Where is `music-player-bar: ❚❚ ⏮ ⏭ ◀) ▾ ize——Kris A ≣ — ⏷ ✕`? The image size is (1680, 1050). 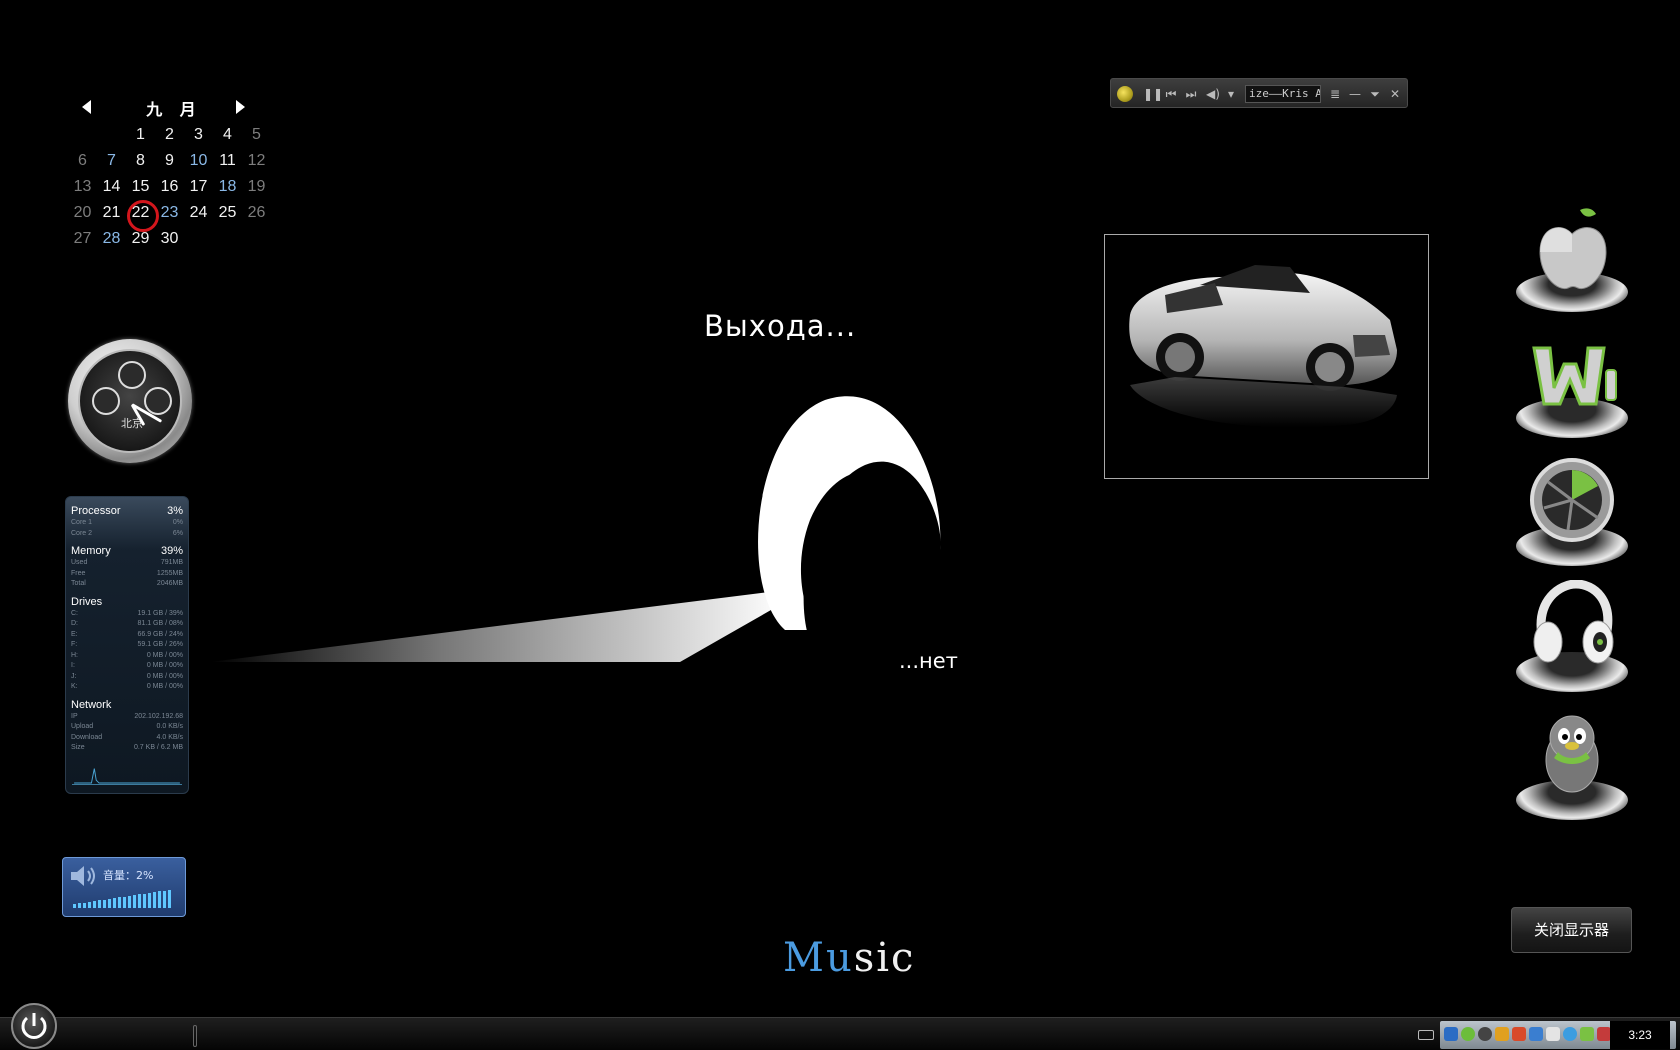
music-player-bar: ❚❚ ⏮ ⏭ ◀) ▾ ize——Kris A ≣ — ⏷ ✕ is located at coordinates (1259, 93).